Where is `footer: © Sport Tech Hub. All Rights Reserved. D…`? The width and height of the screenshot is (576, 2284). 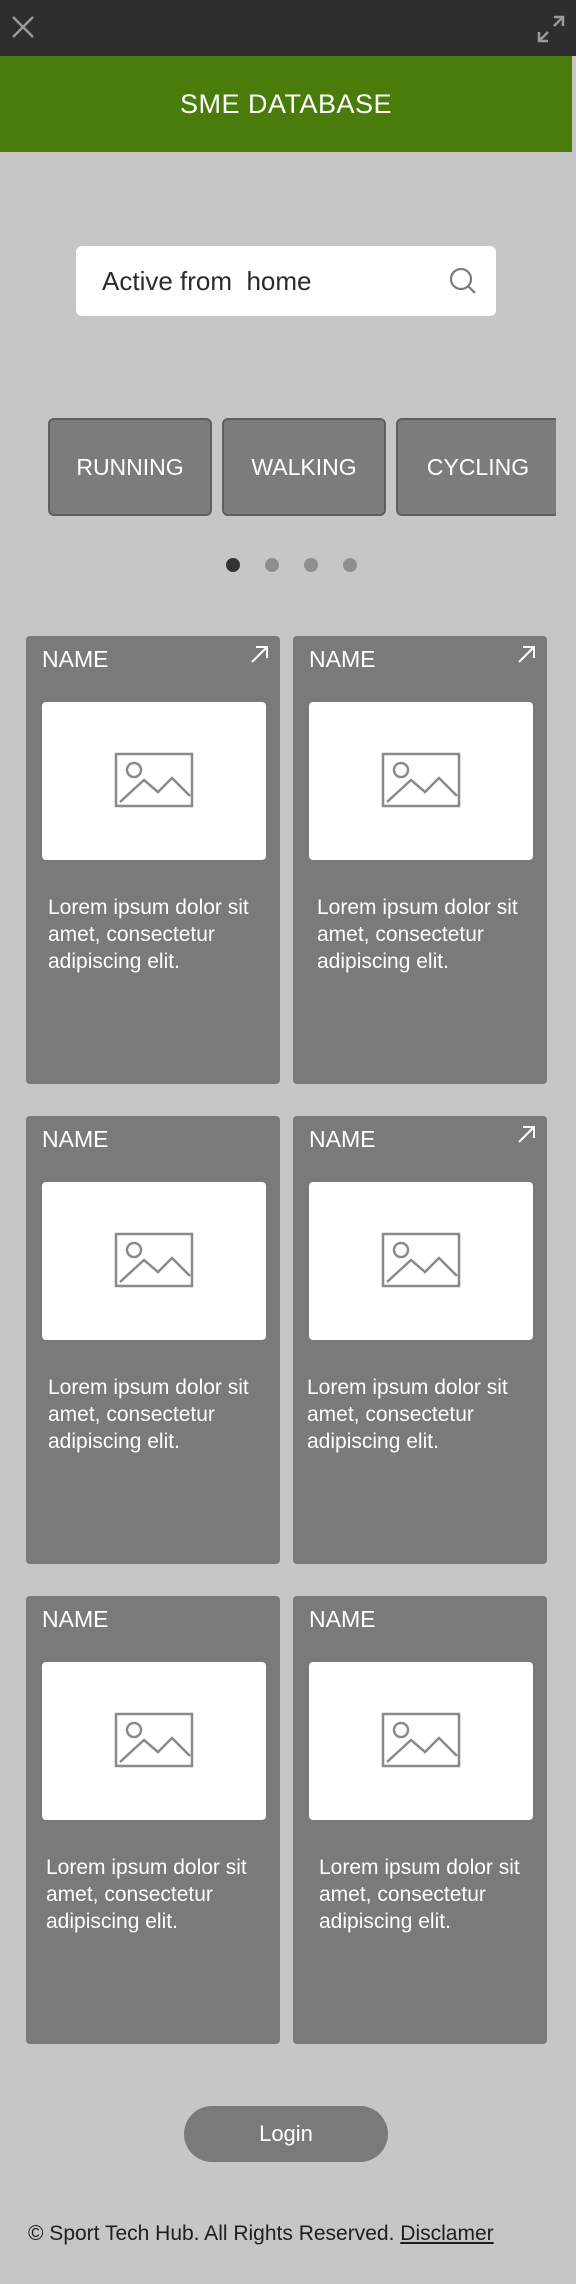
footer: © Sport Tech Hub. All Rights Reserved. D… is located at coordinates (261, 2234).